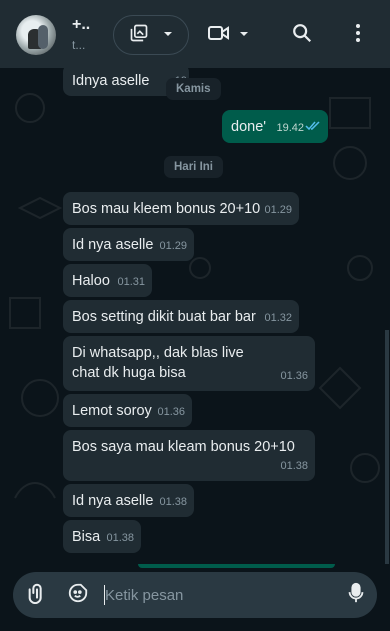 This screenshot has width=390, height=631. What do you see at coordinates (36, 35) in the screenshot?
I see `contact-avatar` at bounding box center [36, 35].